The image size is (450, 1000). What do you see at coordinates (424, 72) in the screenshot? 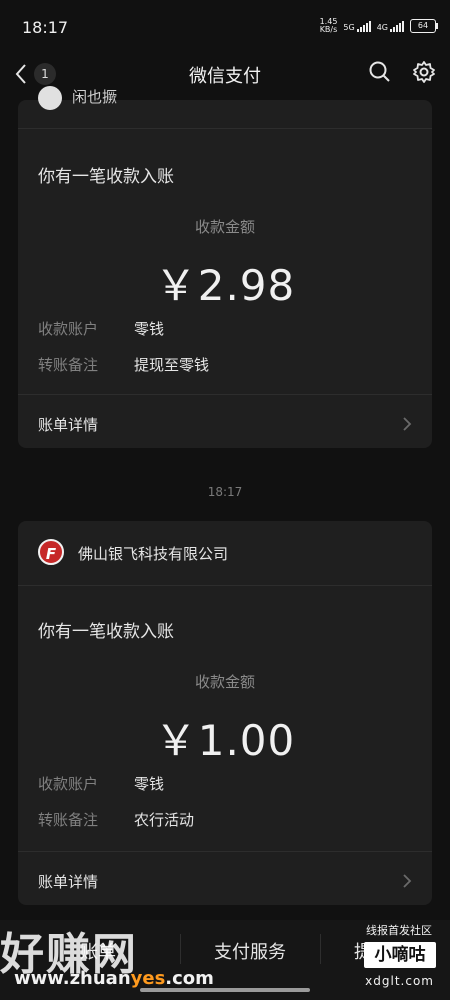
I see `gear-icon` at bounding box center [424, 72].